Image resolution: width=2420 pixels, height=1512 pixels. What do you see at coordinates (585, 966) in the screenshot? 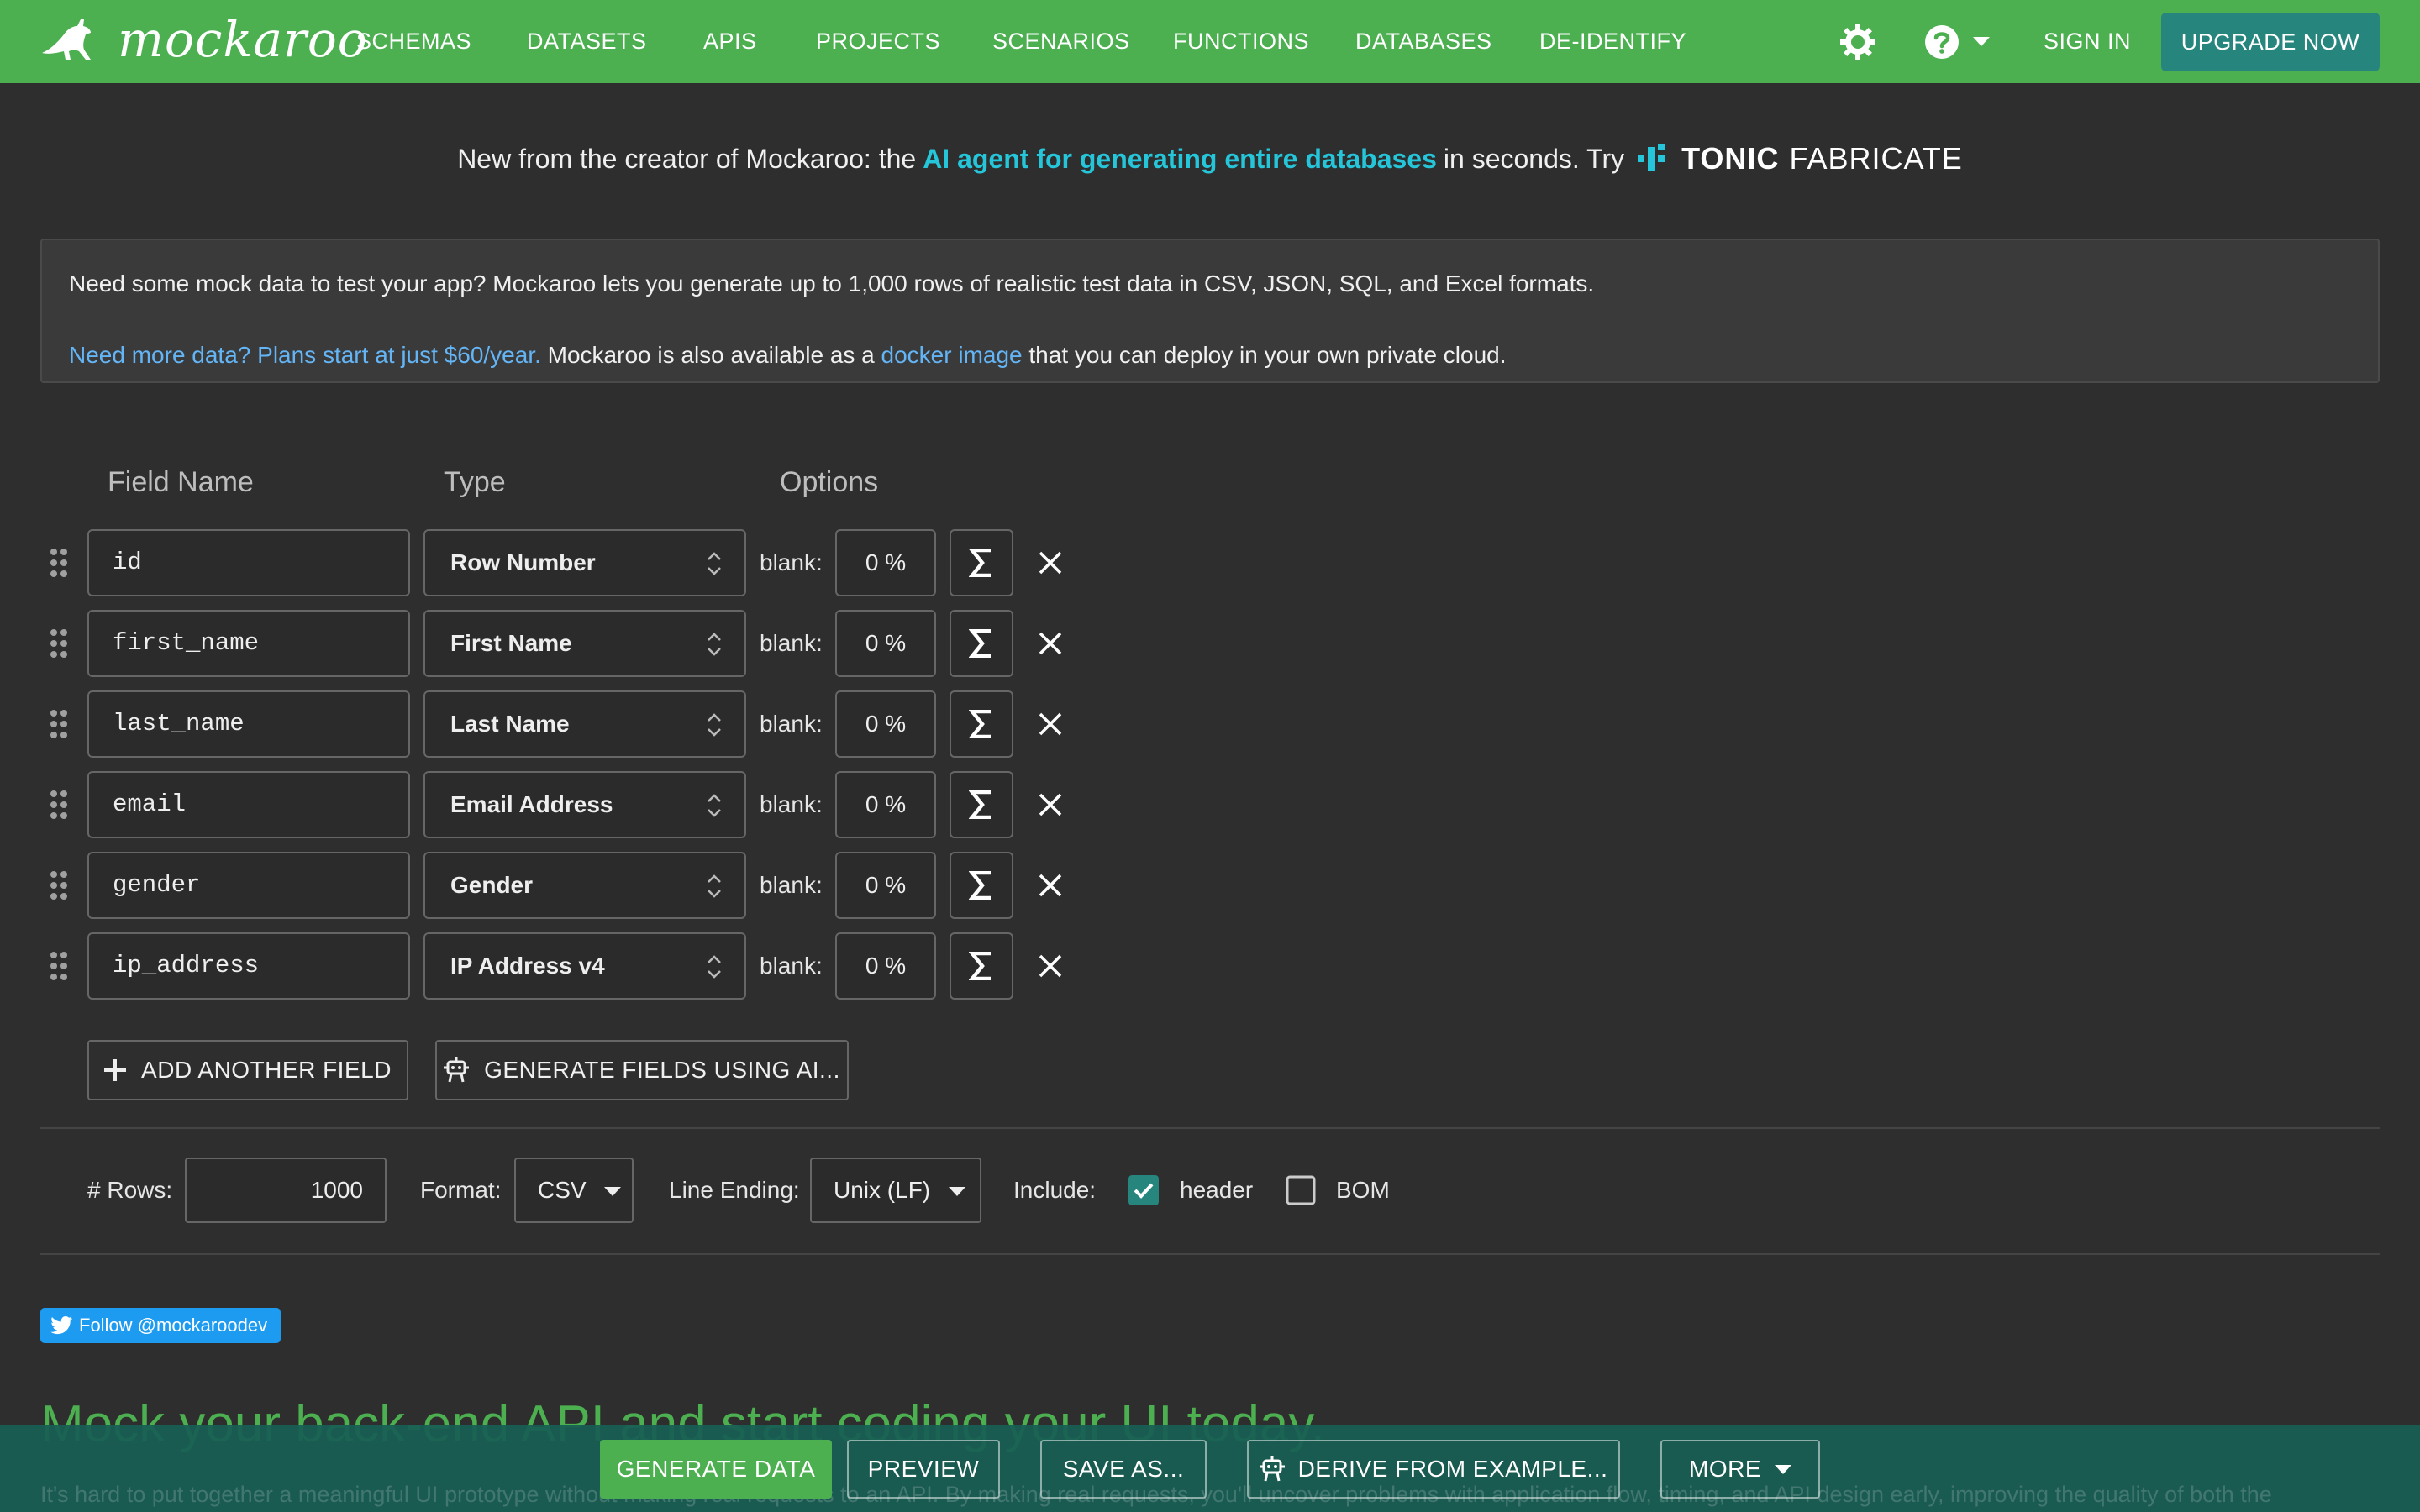
I see `field-type-select: IP Address v4` at bounding box center [585, 966].